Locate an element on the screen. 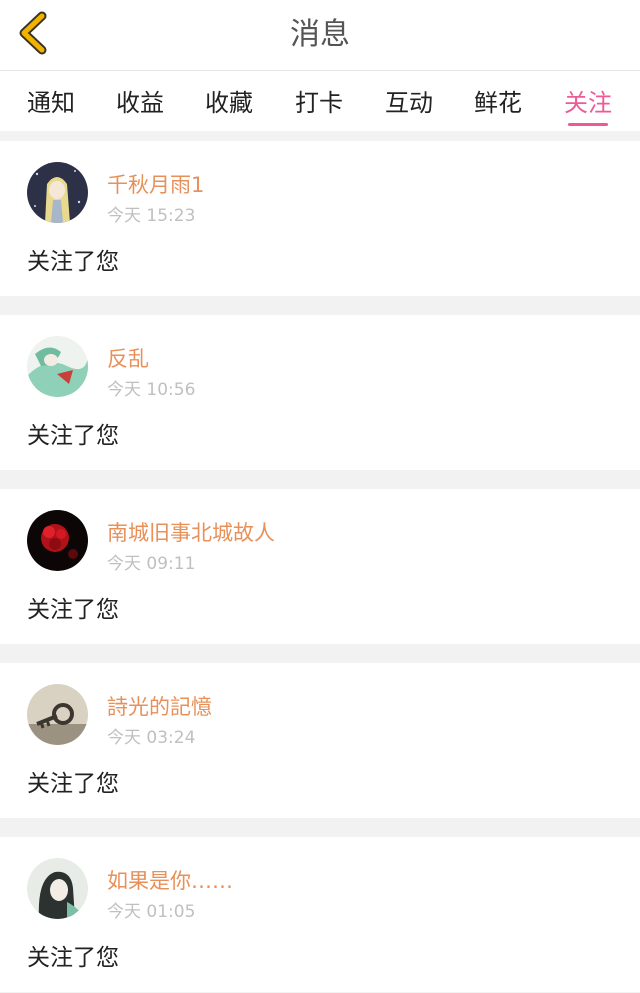  tab-earnings: 收益 is located at coordinates (140, 100).